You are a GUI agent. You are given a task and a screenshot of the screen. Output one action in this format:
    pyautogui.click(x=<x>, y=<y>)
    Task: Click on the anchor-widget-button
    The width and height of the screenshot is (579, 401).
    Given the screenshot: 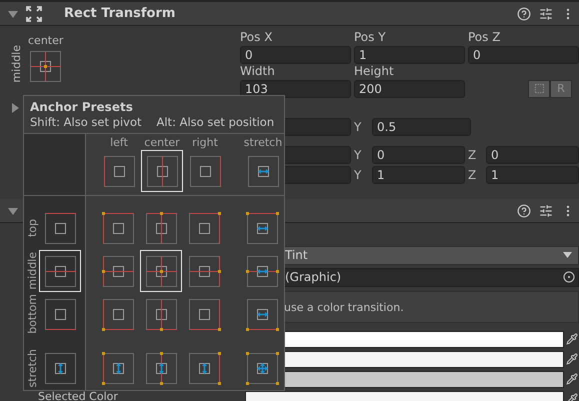 What is the action you would take?
    pyautogui.click(x=45, y=66)
    